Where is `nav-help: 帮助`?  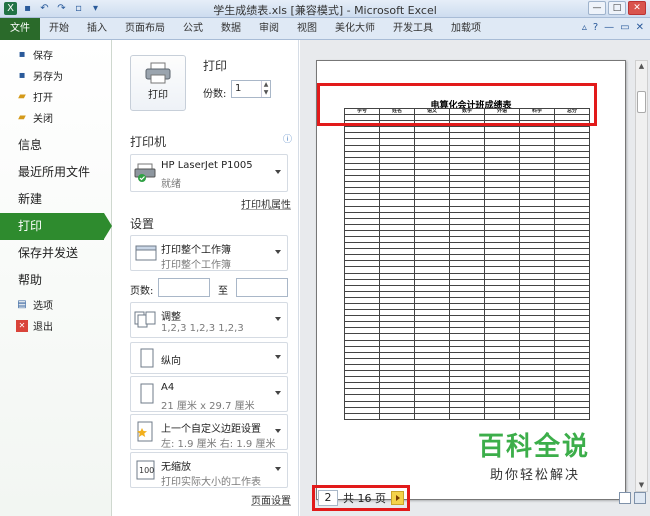
nav-help: 帮助 is located at coordinates (55, 280).